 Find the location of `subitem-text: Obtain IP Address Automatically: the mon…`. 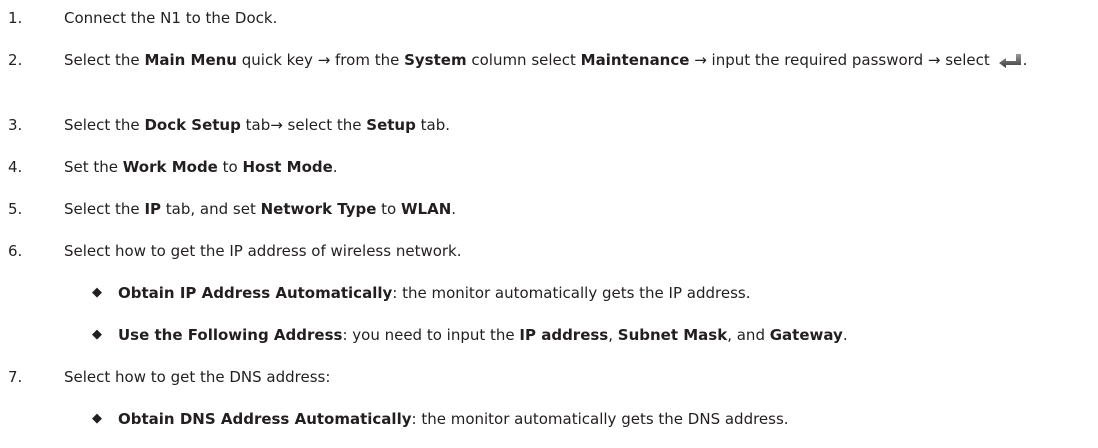

subitem-text: Obtain IP Address Automatically: the mon… is located at coordinates (605, 293).